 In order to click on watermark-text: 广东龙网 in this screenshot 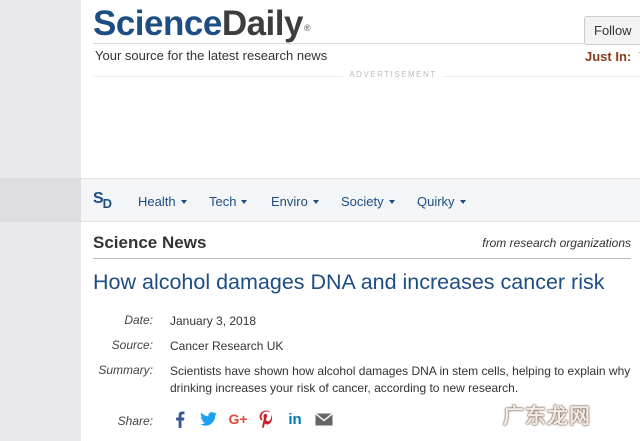, I will do `click(547, 416)`.